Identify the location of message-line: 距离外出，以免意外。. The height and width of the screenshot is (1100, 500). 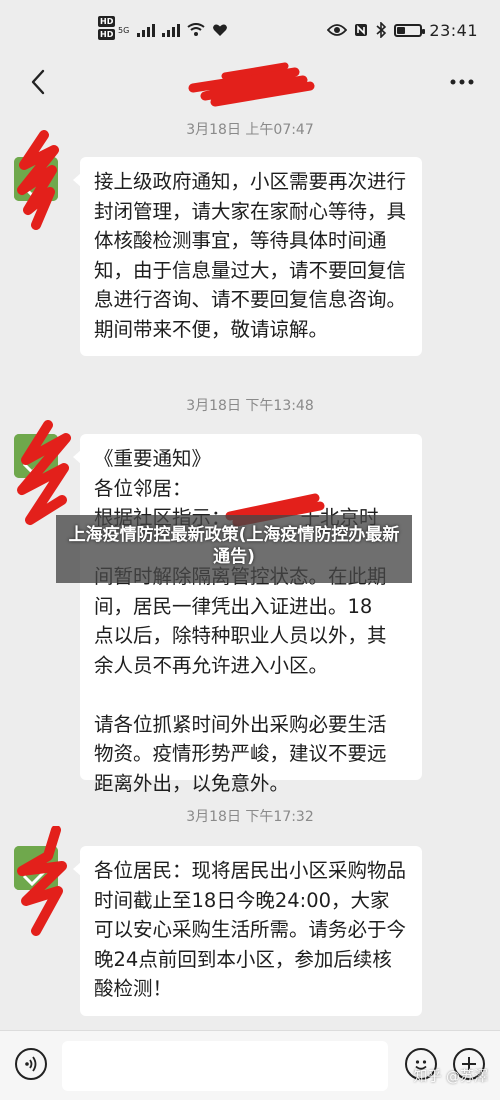
(192, 783).